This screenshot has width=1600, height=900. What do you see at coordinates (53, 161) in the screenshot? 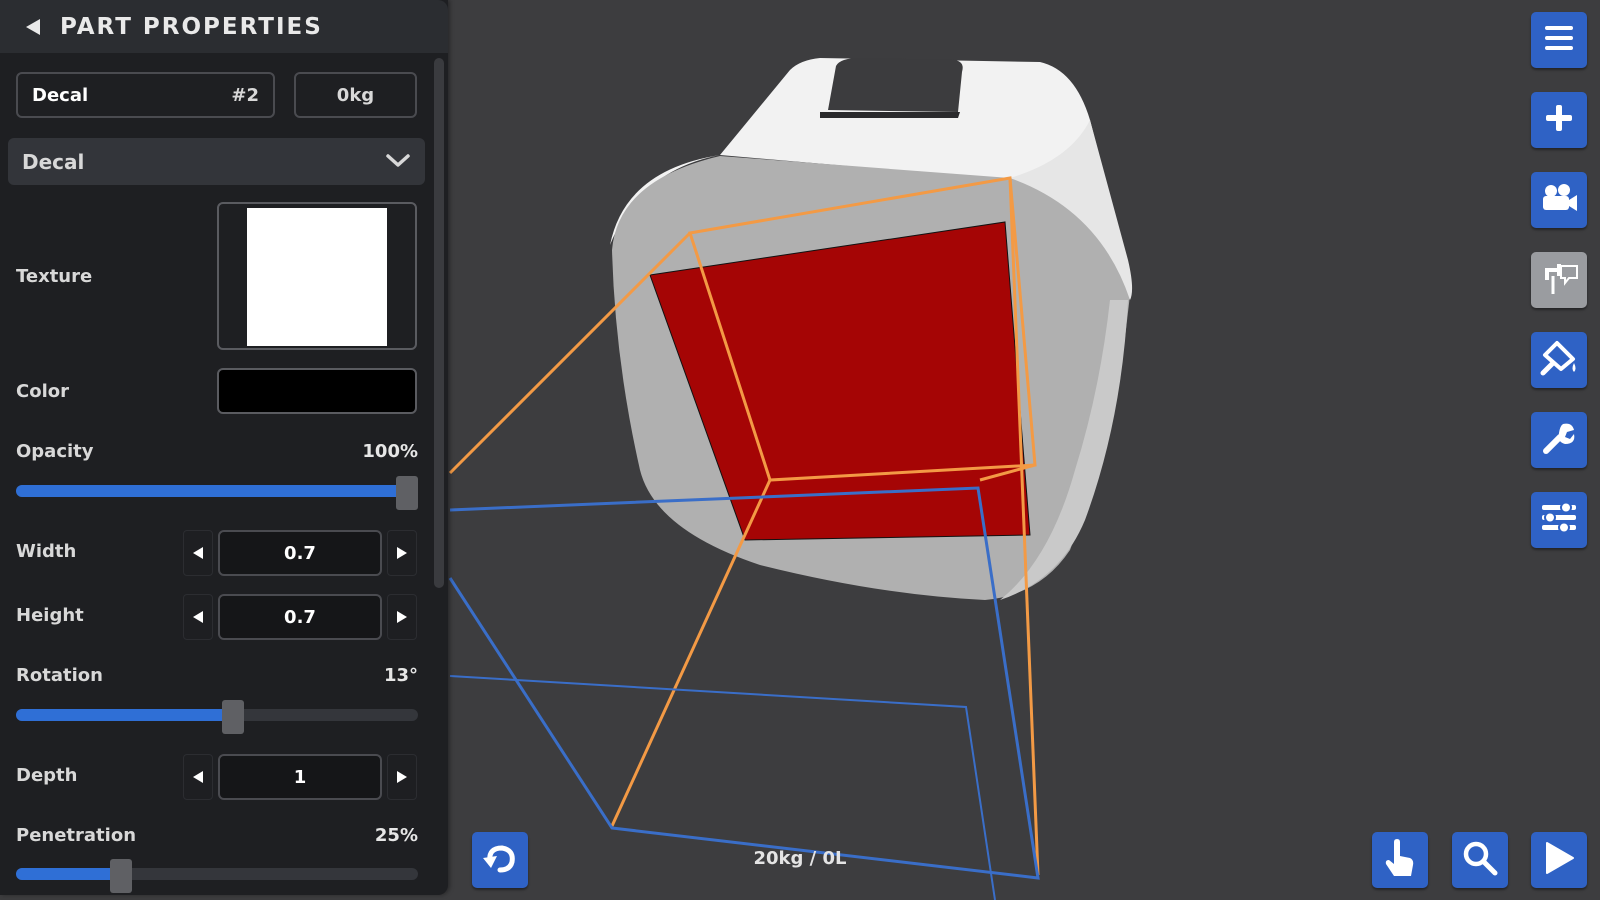
I see `category-label: Decal` at bounding box center [53, 161].